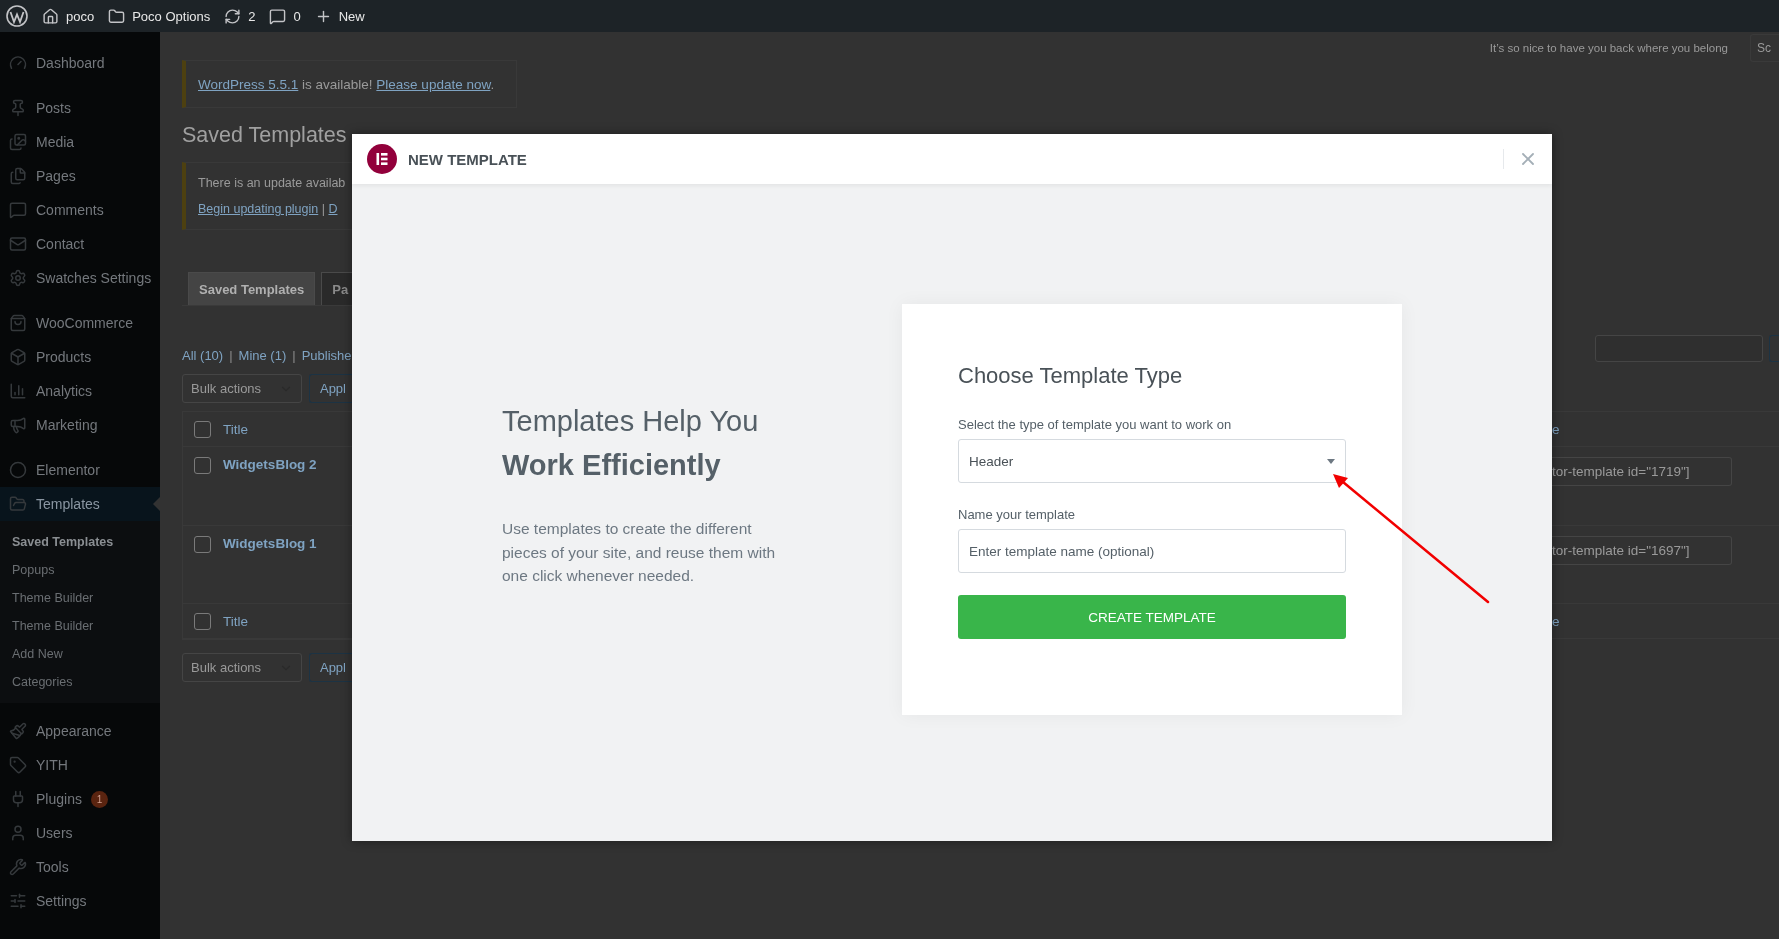 The width and height of the screenshot is (1779, 939). Describe the element at coordinates (159, 16) in the screenshot. I see `admin-bar-item: Poco Options` at that location.